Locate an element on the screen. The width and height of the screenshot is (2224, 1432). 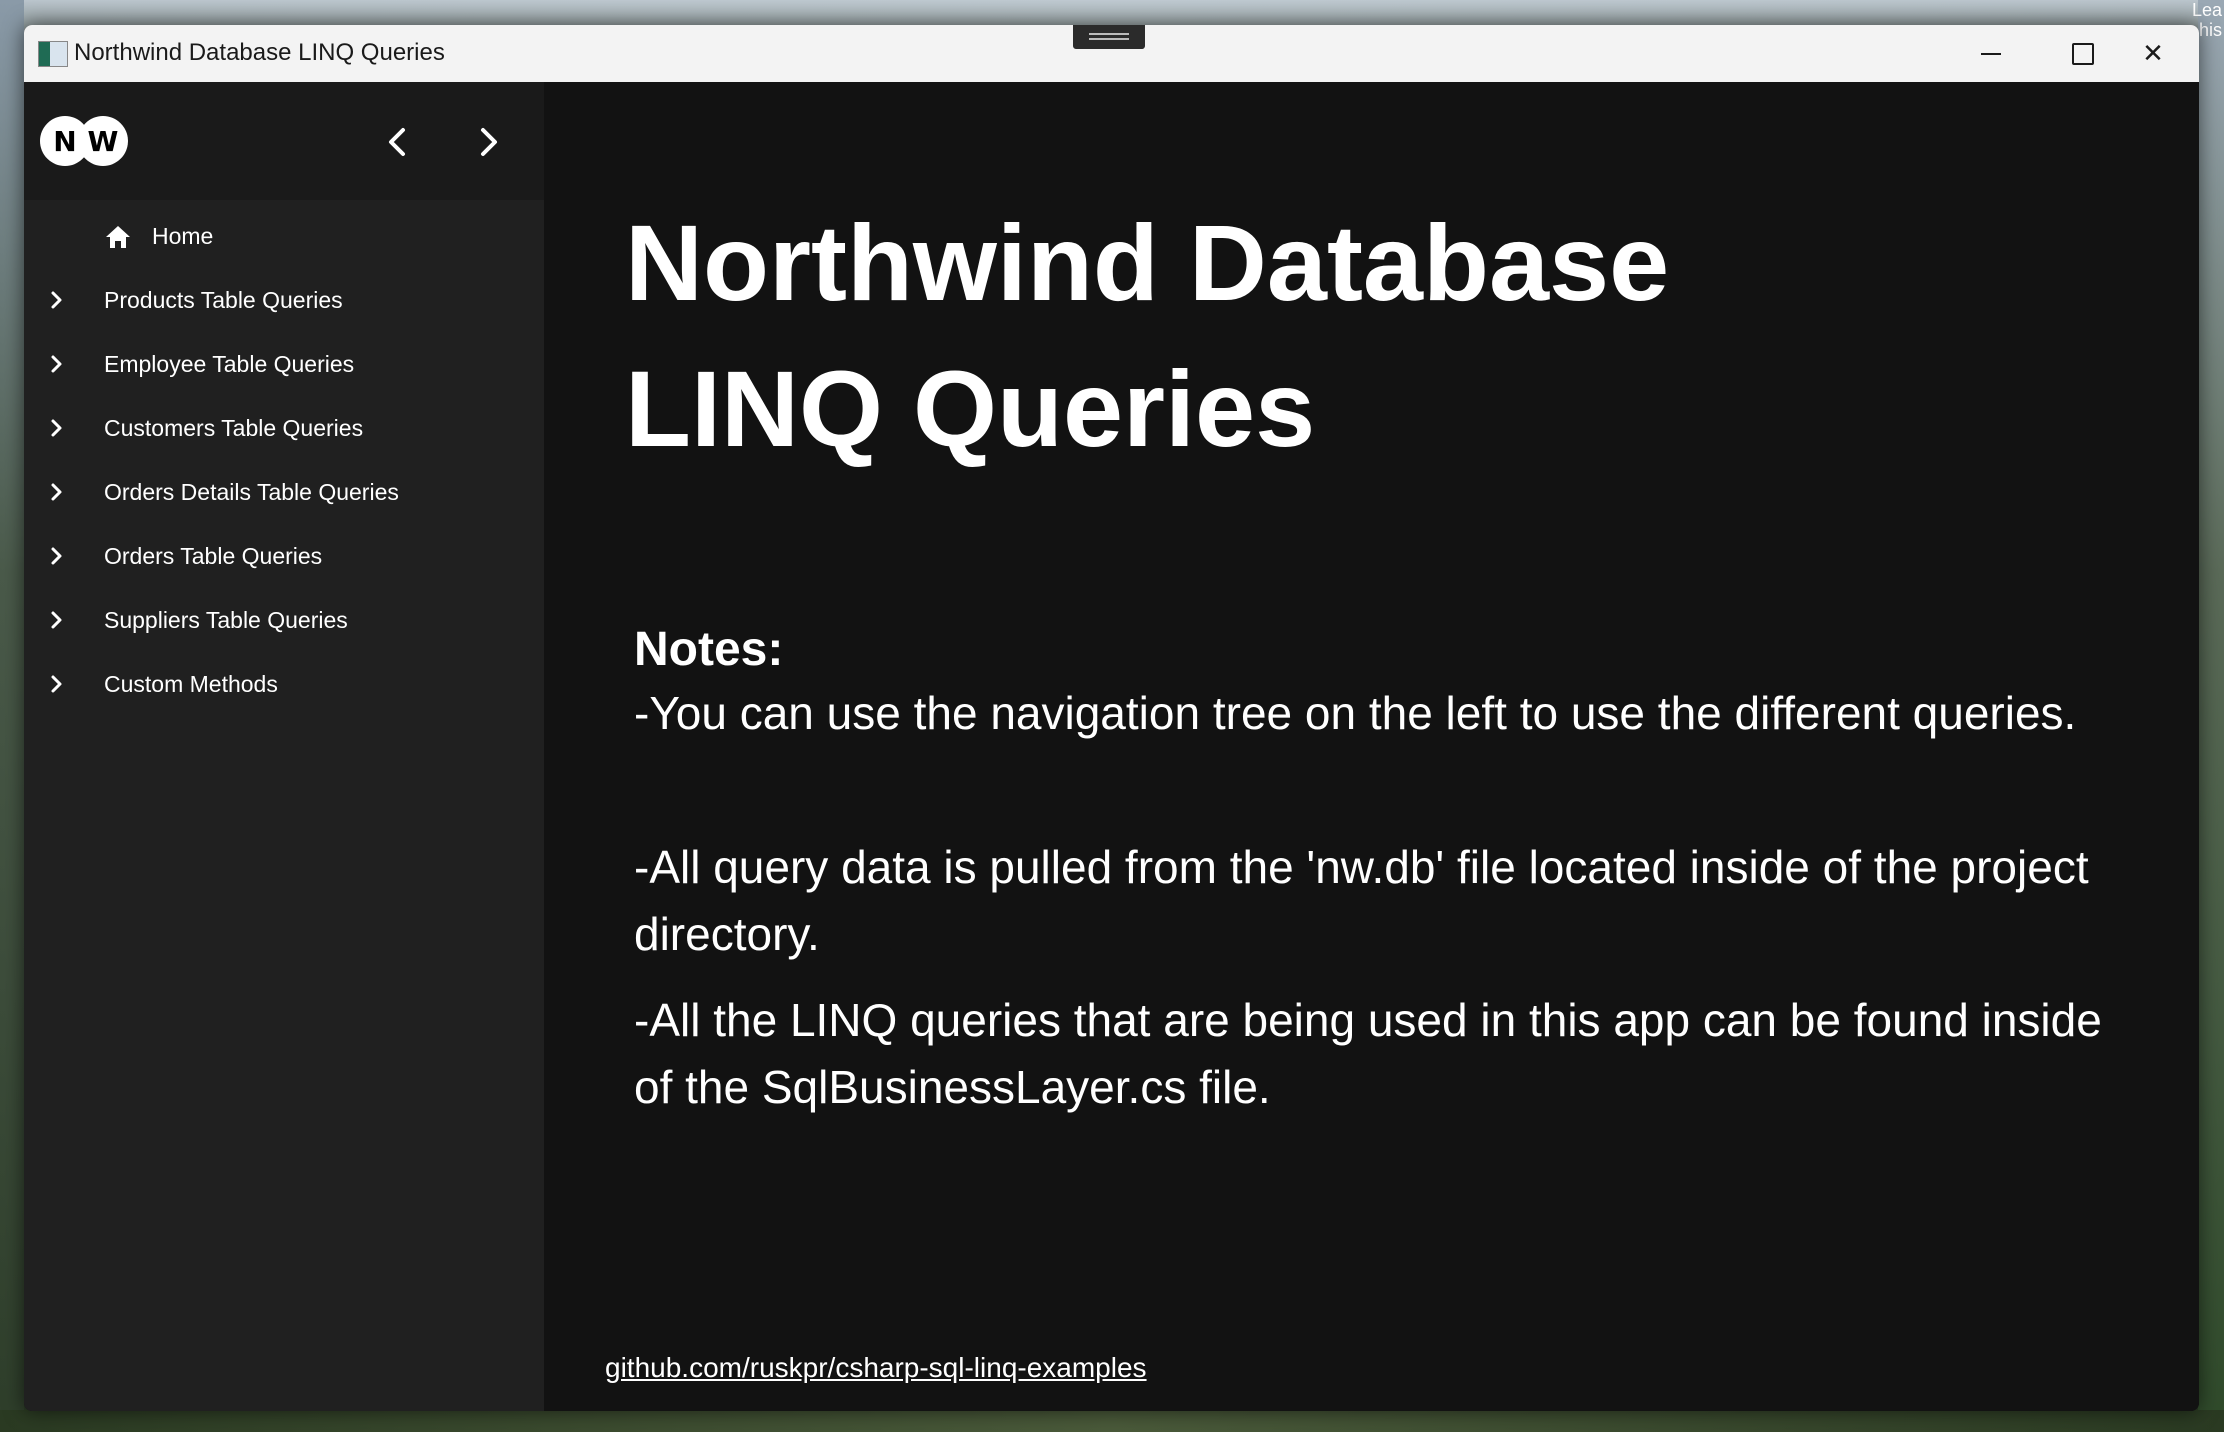
nav-item-order-details: Orders Details Table Queries is located at coordinates (284, 492).